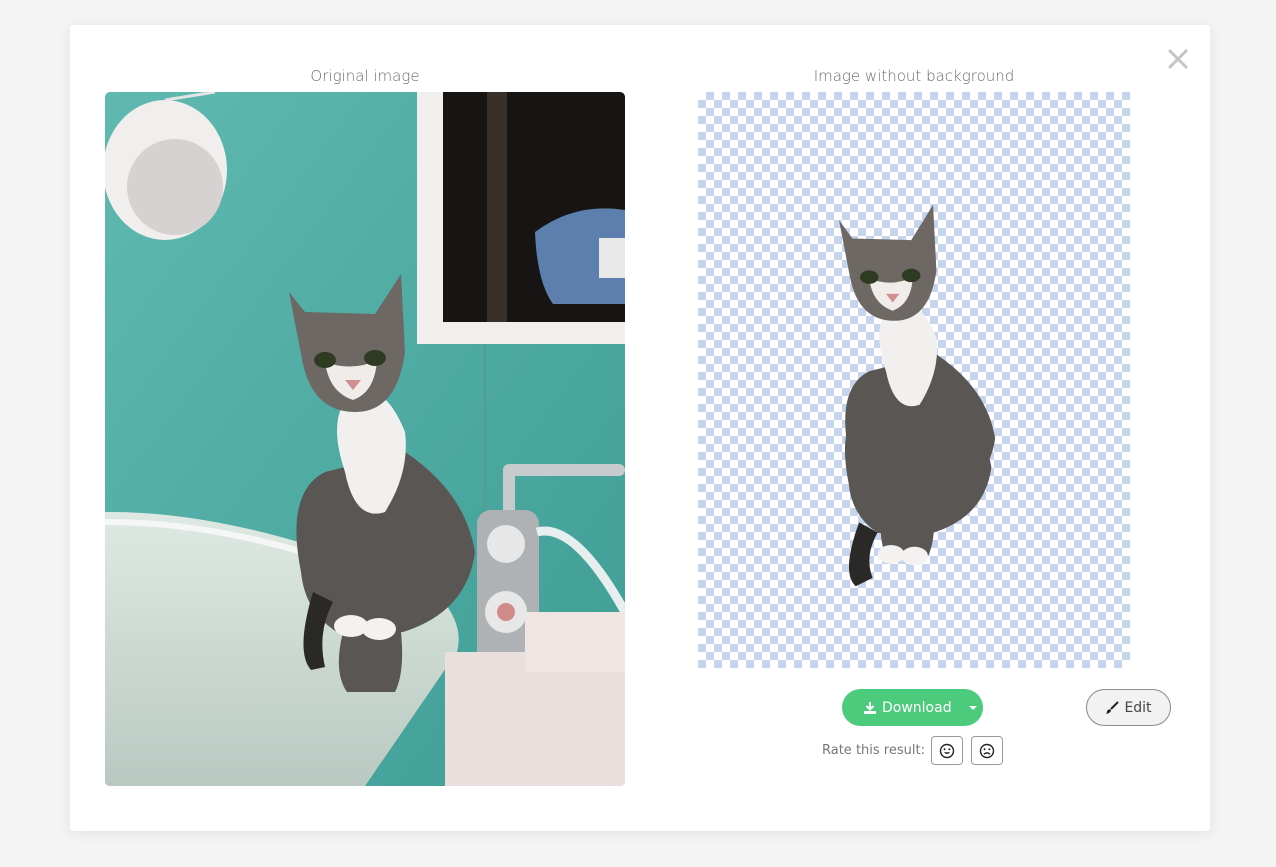  I want to click on original-image-title: Original image, so click(365, 76).